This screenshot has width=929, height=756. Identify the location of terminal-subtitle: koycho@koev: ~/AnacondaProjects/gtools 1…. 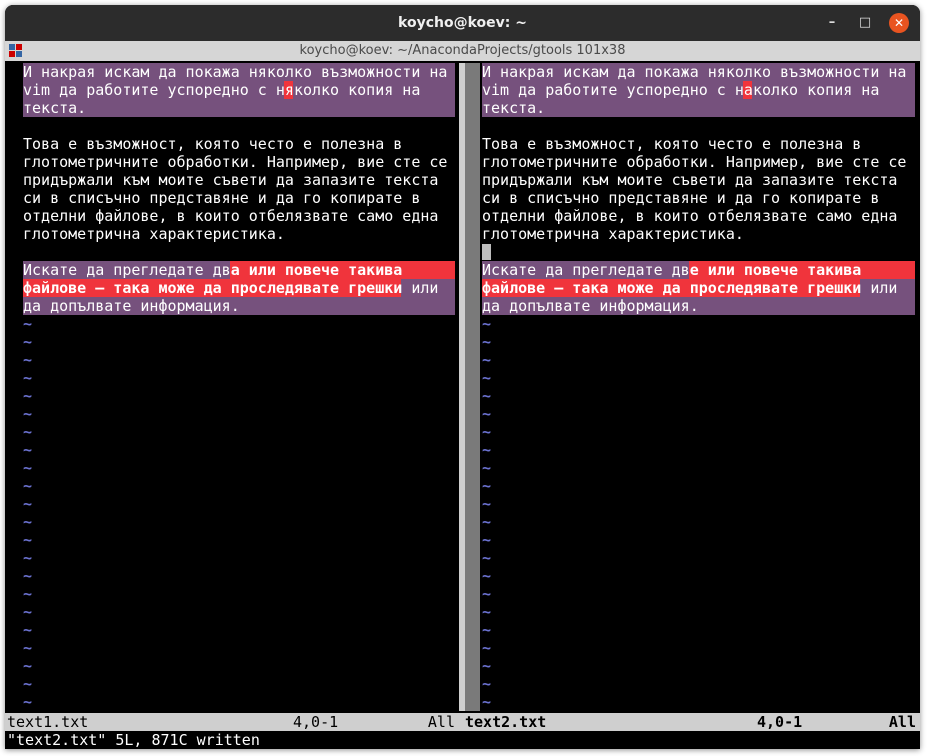
(462, 50).